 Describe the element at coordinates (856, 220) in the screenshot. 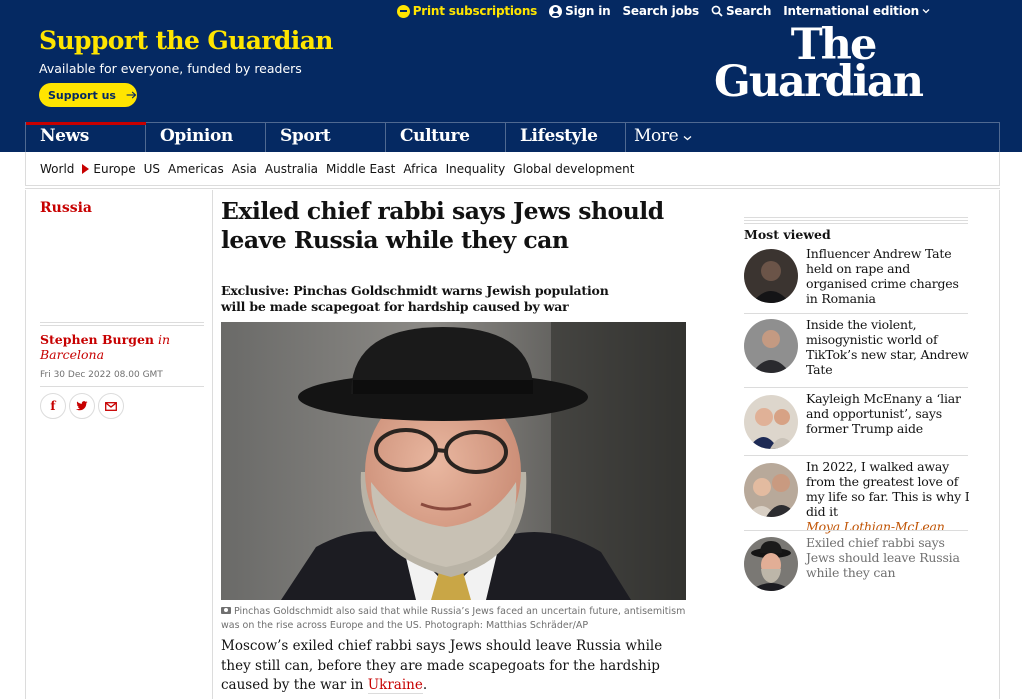

I see `most-viewed-divider` at that location.